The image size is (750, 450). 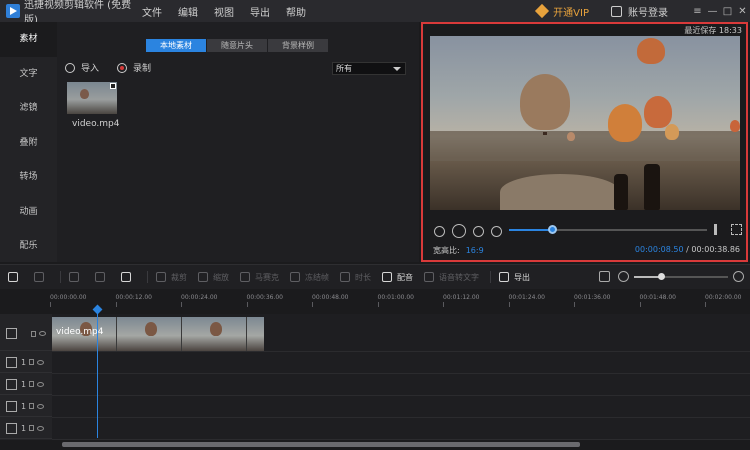 What do you see at coordinates (134, 67) in the screenshot?
I see `record-button: 录制` at bounding box center [134, 67].